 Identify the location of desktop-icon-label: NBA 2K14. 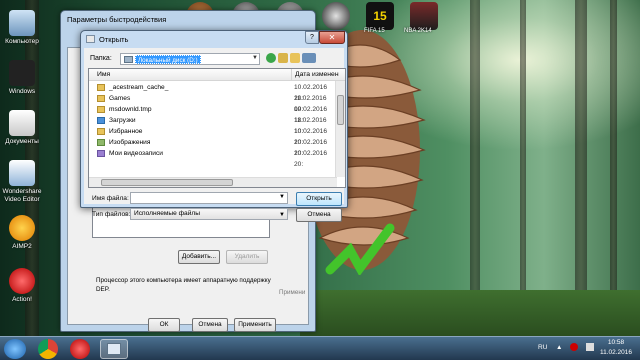
(418, 31).